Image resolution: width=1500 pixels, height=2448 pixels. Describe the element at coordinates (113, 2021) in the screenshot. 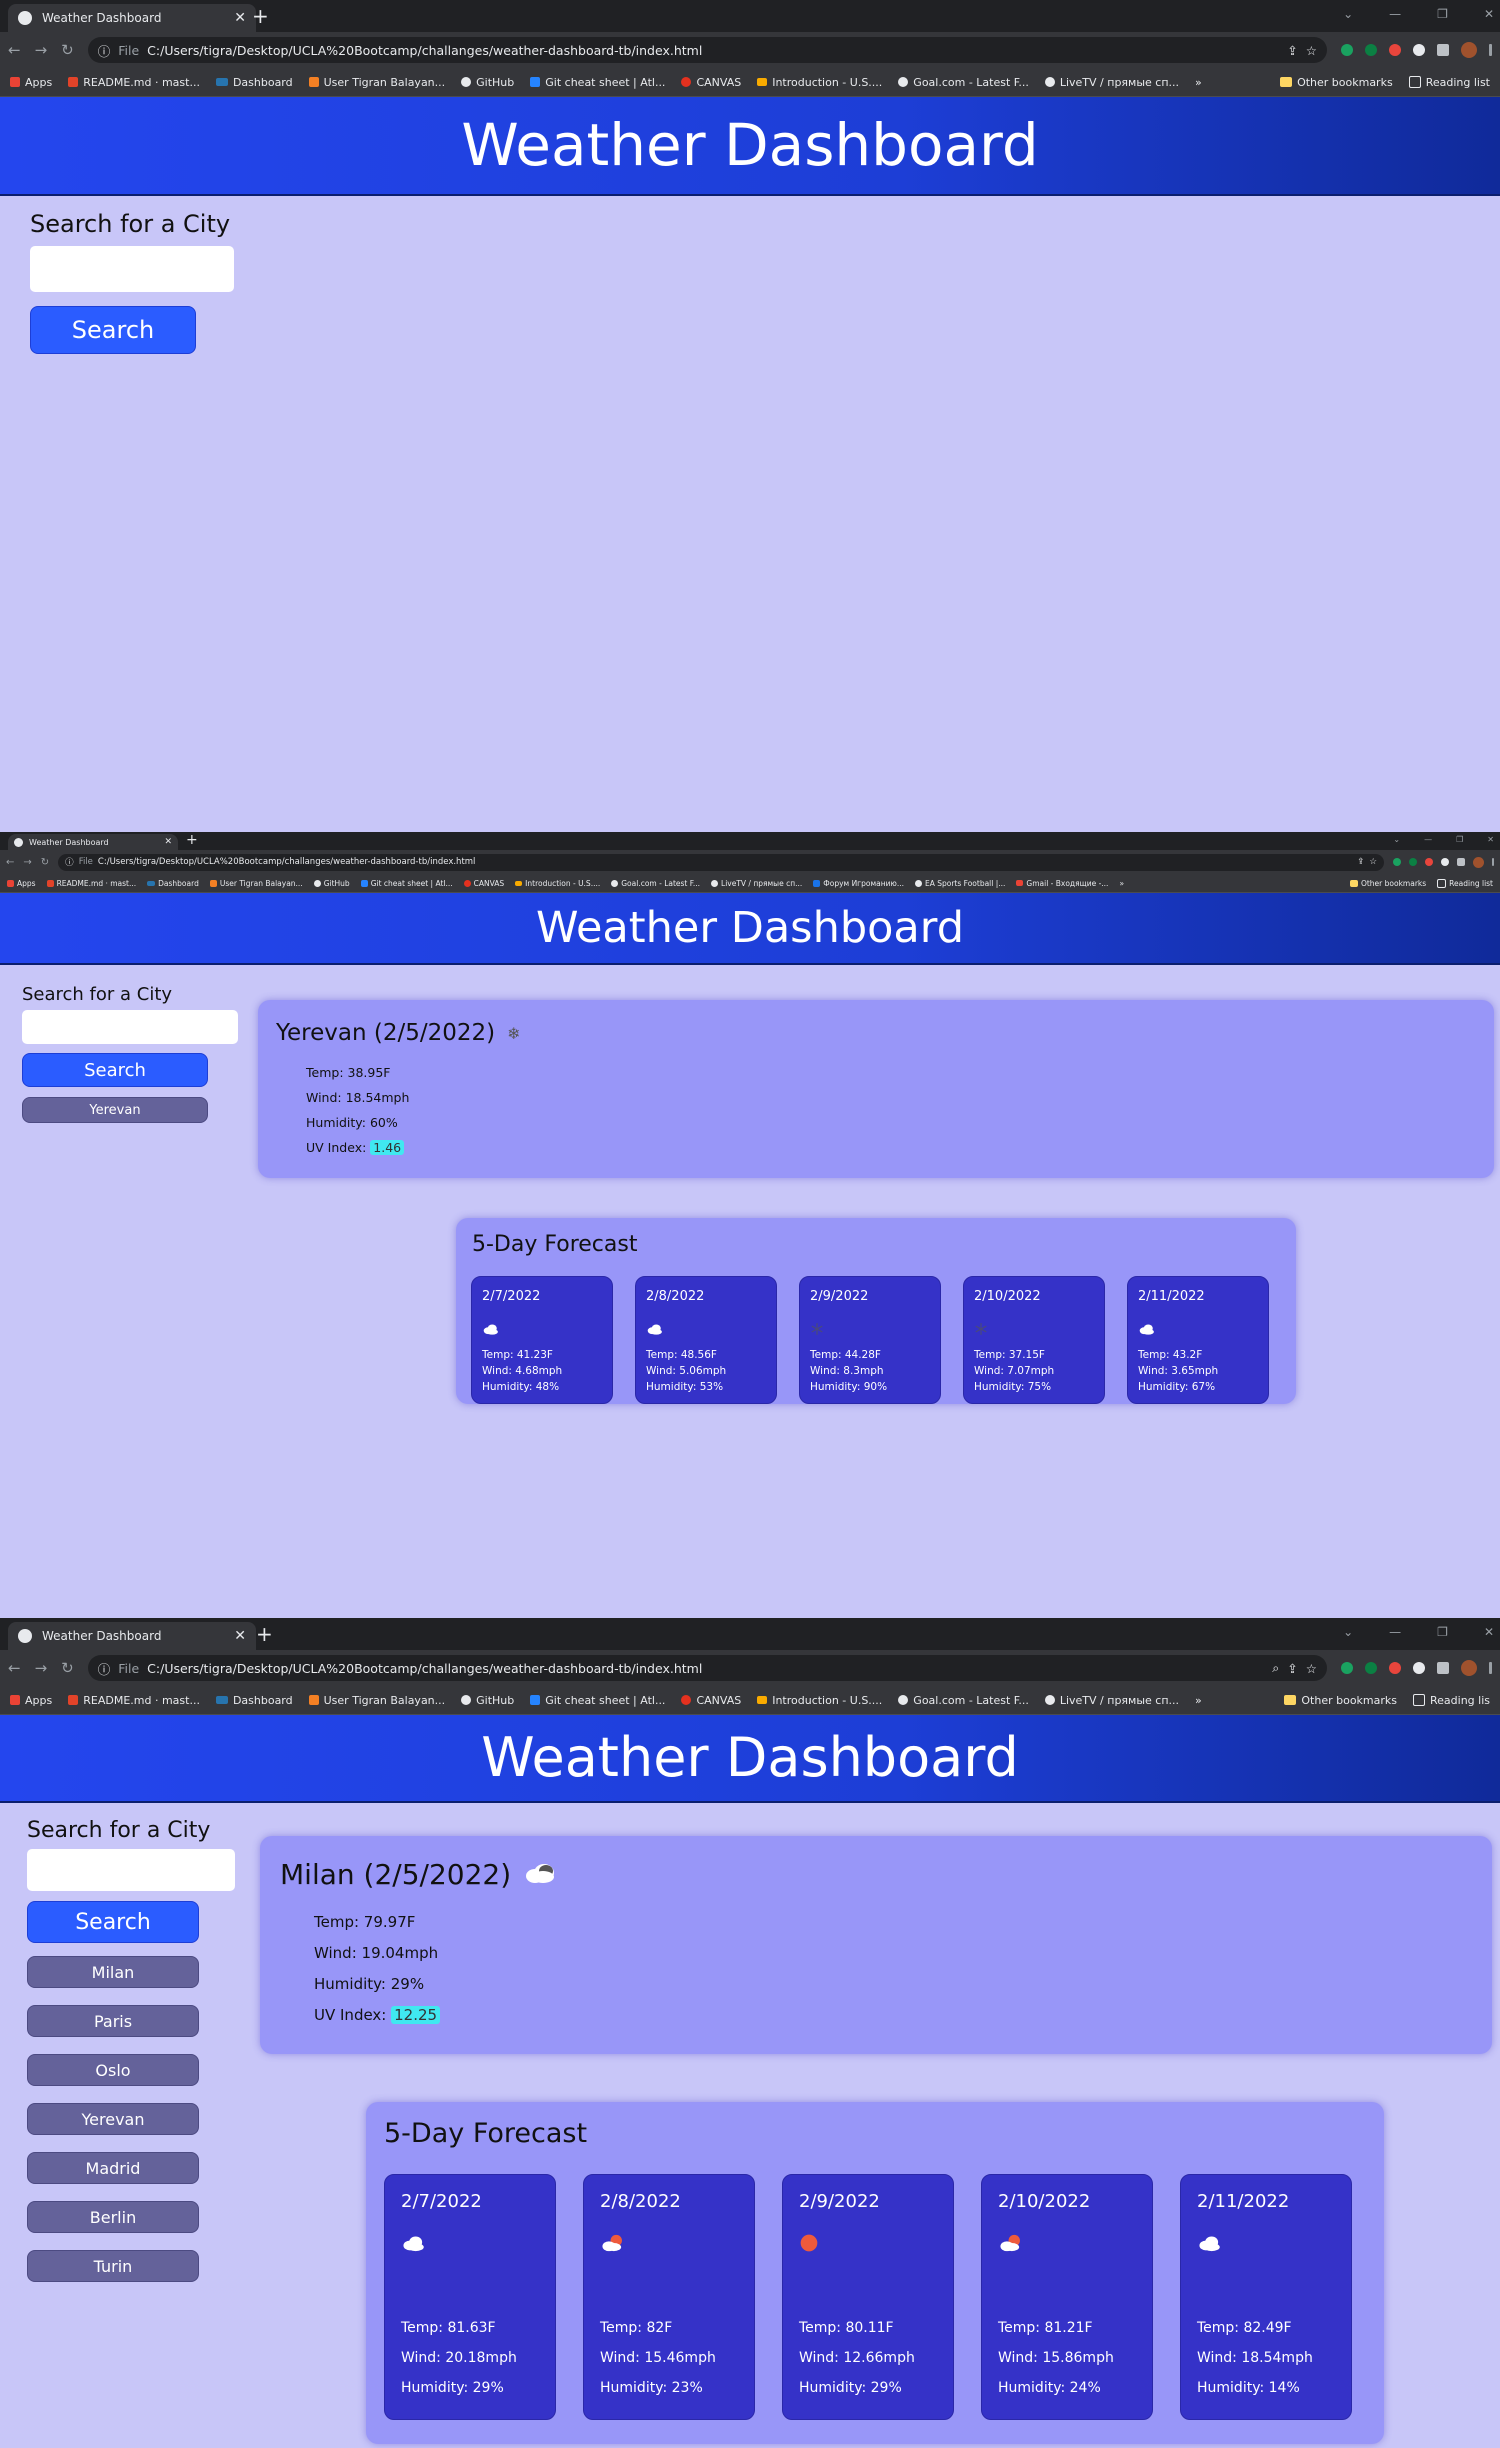

I see `history-button-paris: Paris` at that location.